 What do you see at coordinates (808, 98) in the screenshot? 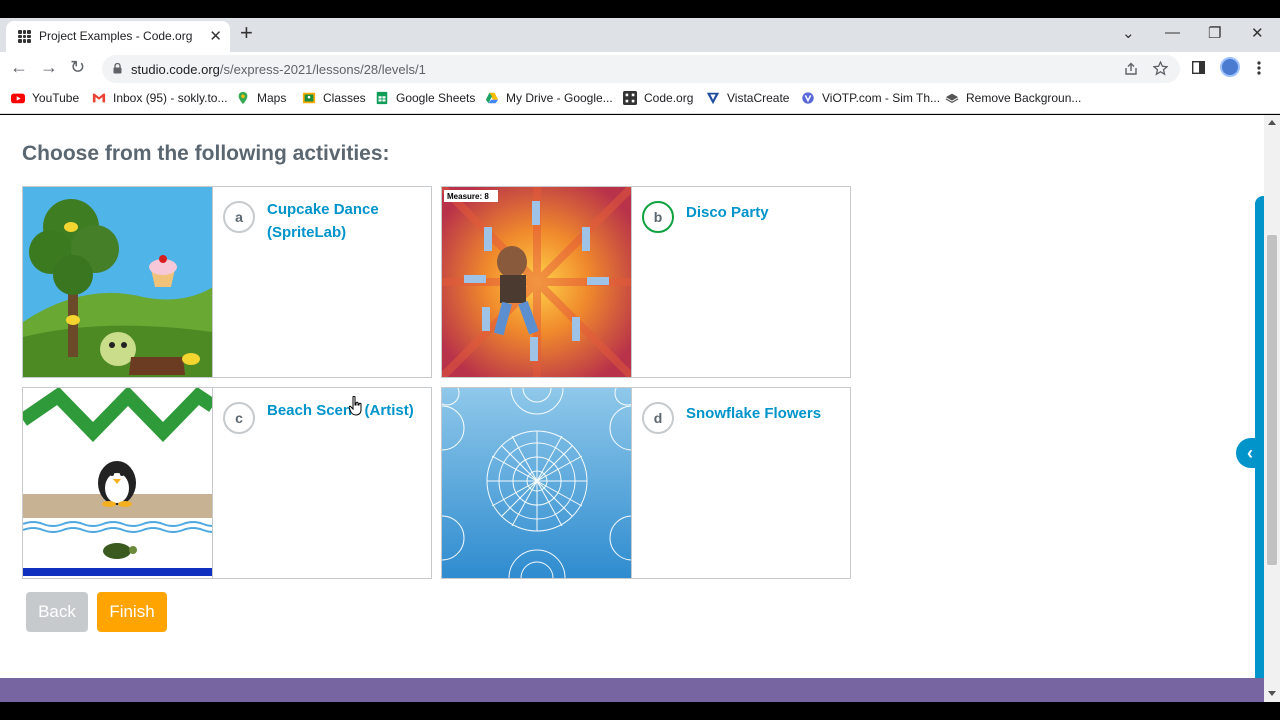
I see `viotp-icon` at bounding box center [808, 98].